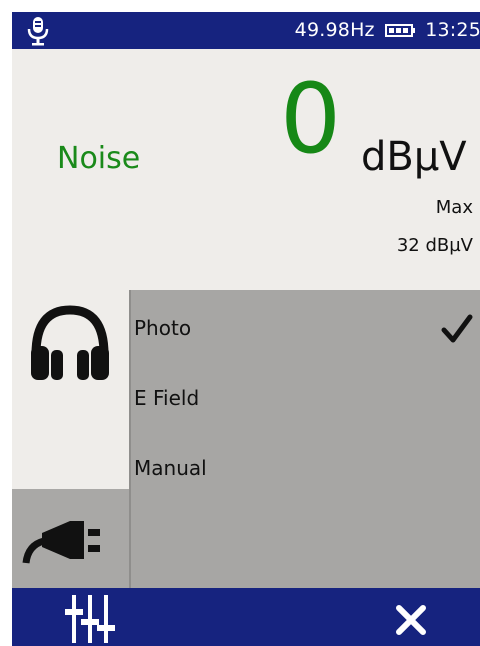 This screenshot has height=646, width=480. Describe the element at coordinates (38, 31) in the screenshot. I see `microphone-icon` at that location.